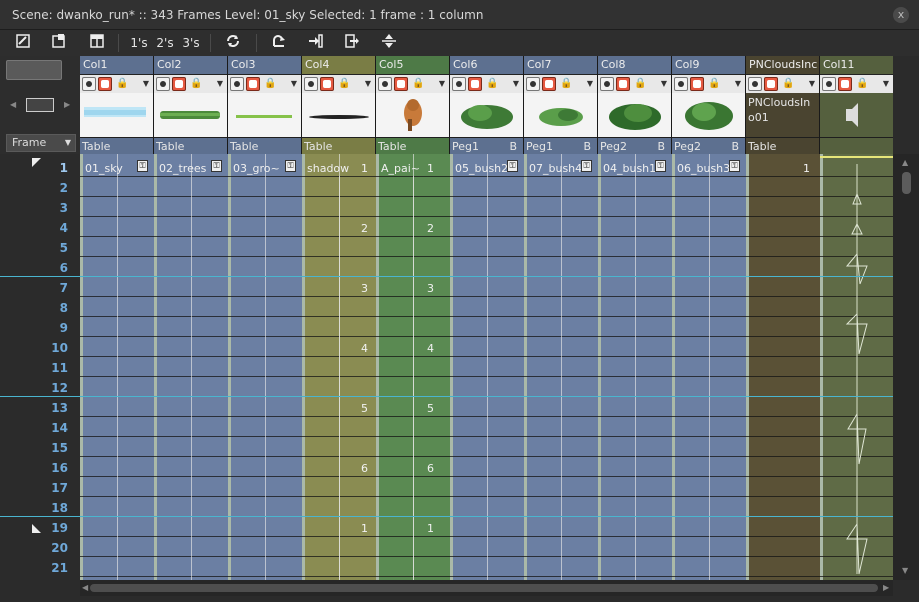 Image resolution: width=919 pixels, height=602 pixels. I want to click on column-name: Col1, so click(116, 65).